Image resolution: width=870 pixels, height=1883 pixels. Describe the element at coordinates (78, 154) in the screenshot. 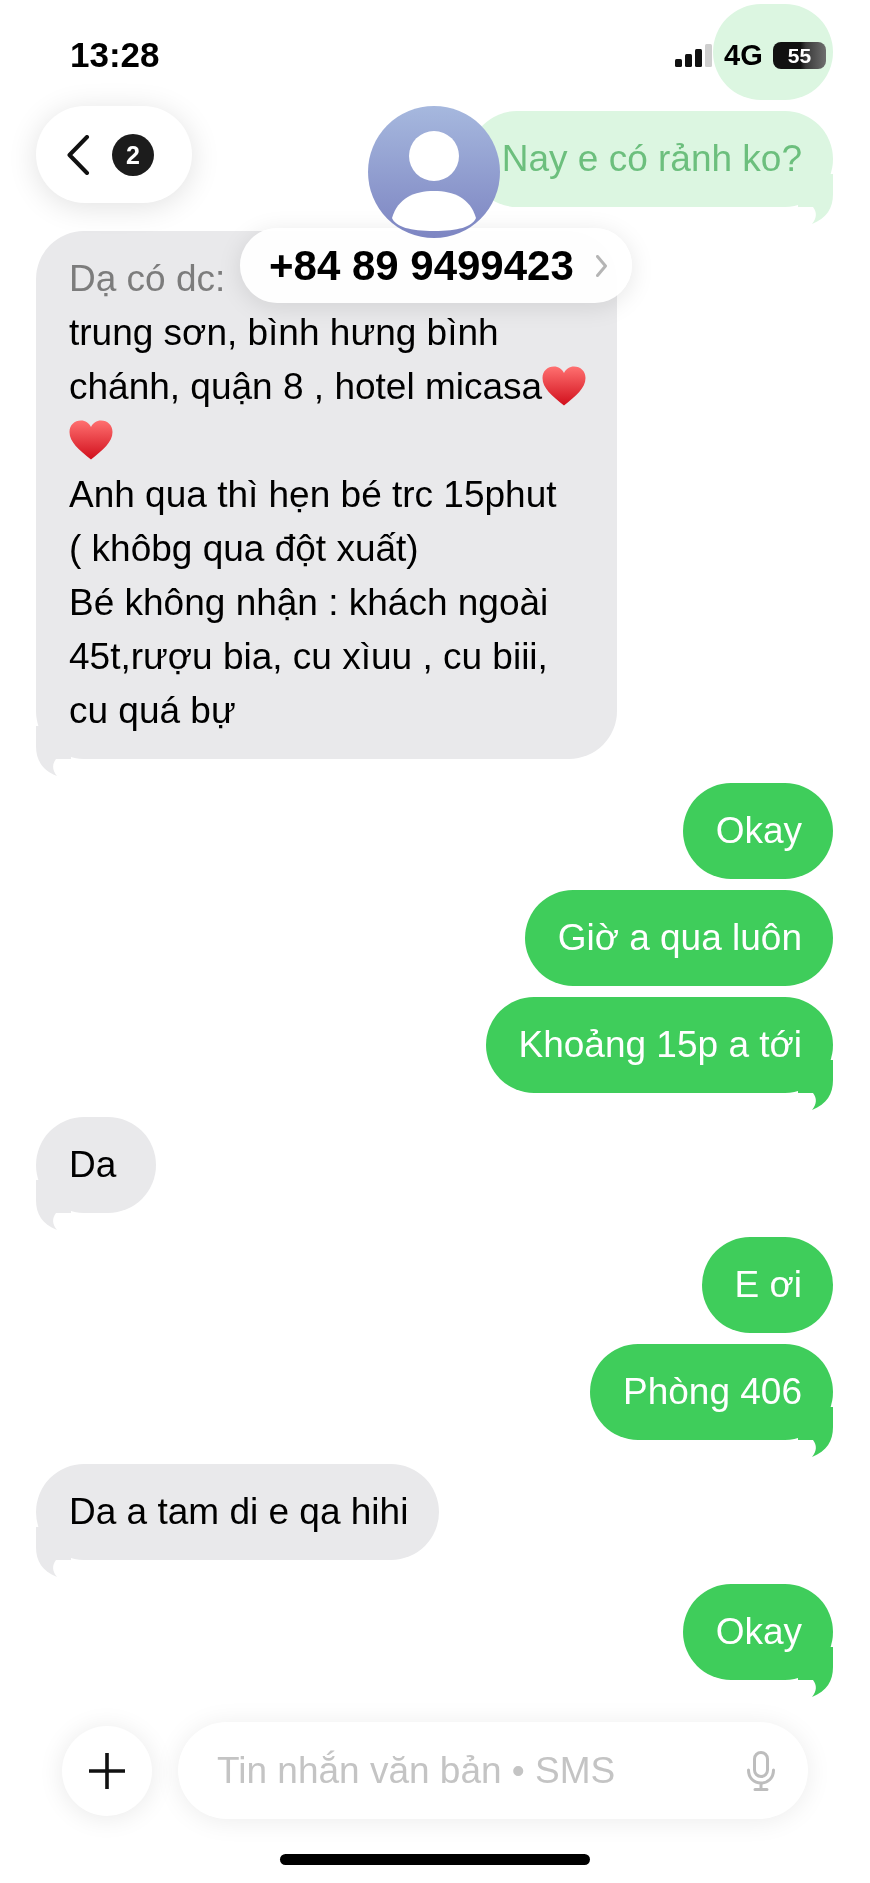

I see `chevron-left-icon` at that location.